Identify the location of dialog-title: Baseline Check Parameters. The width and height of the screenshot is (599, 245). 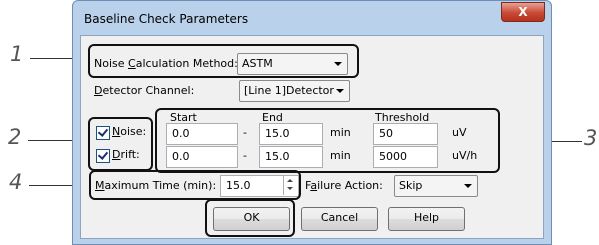
(166, 19).